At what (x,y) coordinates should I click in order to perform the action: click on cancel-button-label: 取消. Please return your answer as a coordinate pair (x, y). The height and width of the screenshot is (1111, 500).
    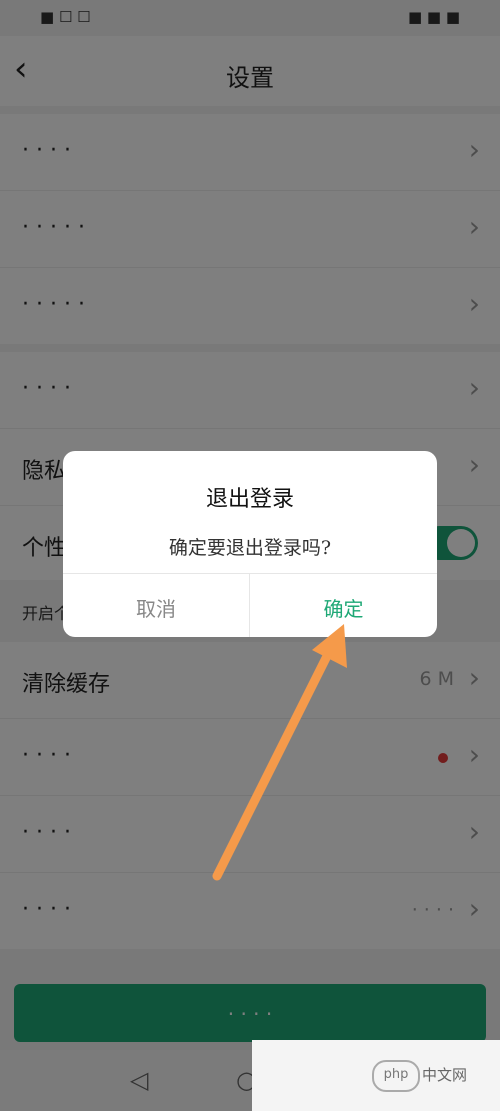
    Looking at the image, I should click on (156, 609).